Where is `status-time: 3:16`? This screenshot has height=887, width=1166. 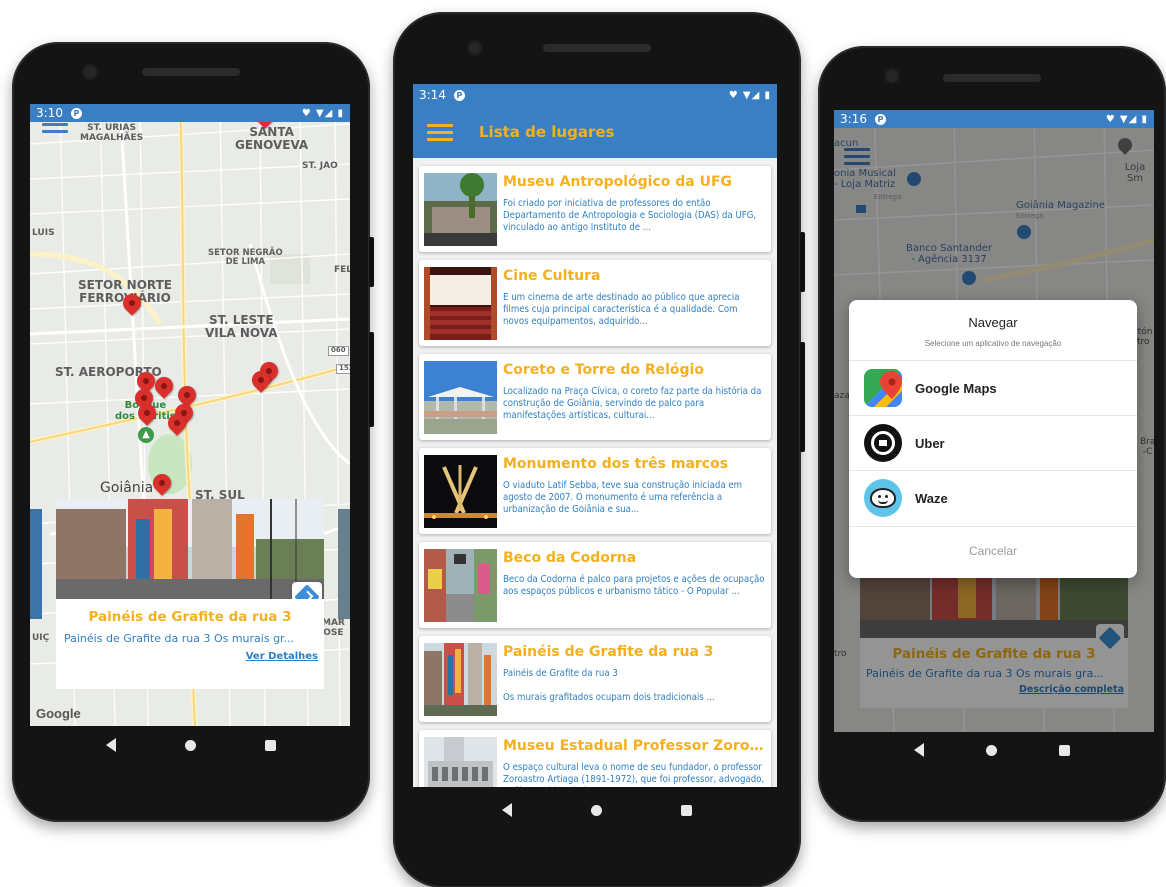
status-time: 3:16 is located at coordinates (853, 119).